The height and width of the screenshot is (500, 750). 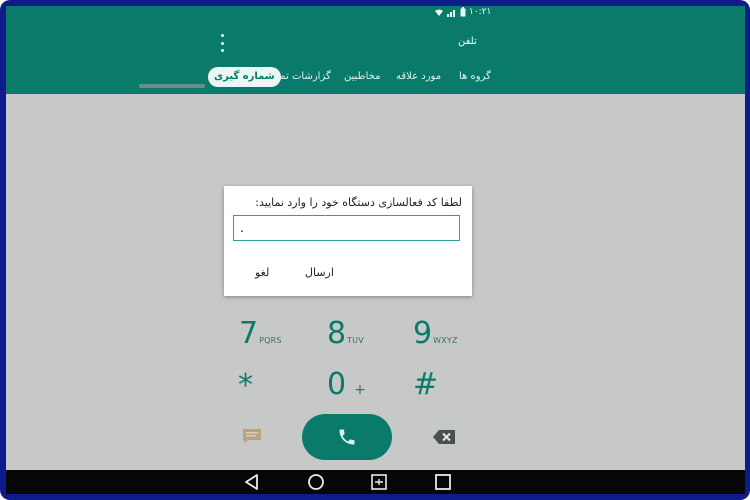 I want to click on tab-contacts: مخاطبین, so click(x=362, y=77).